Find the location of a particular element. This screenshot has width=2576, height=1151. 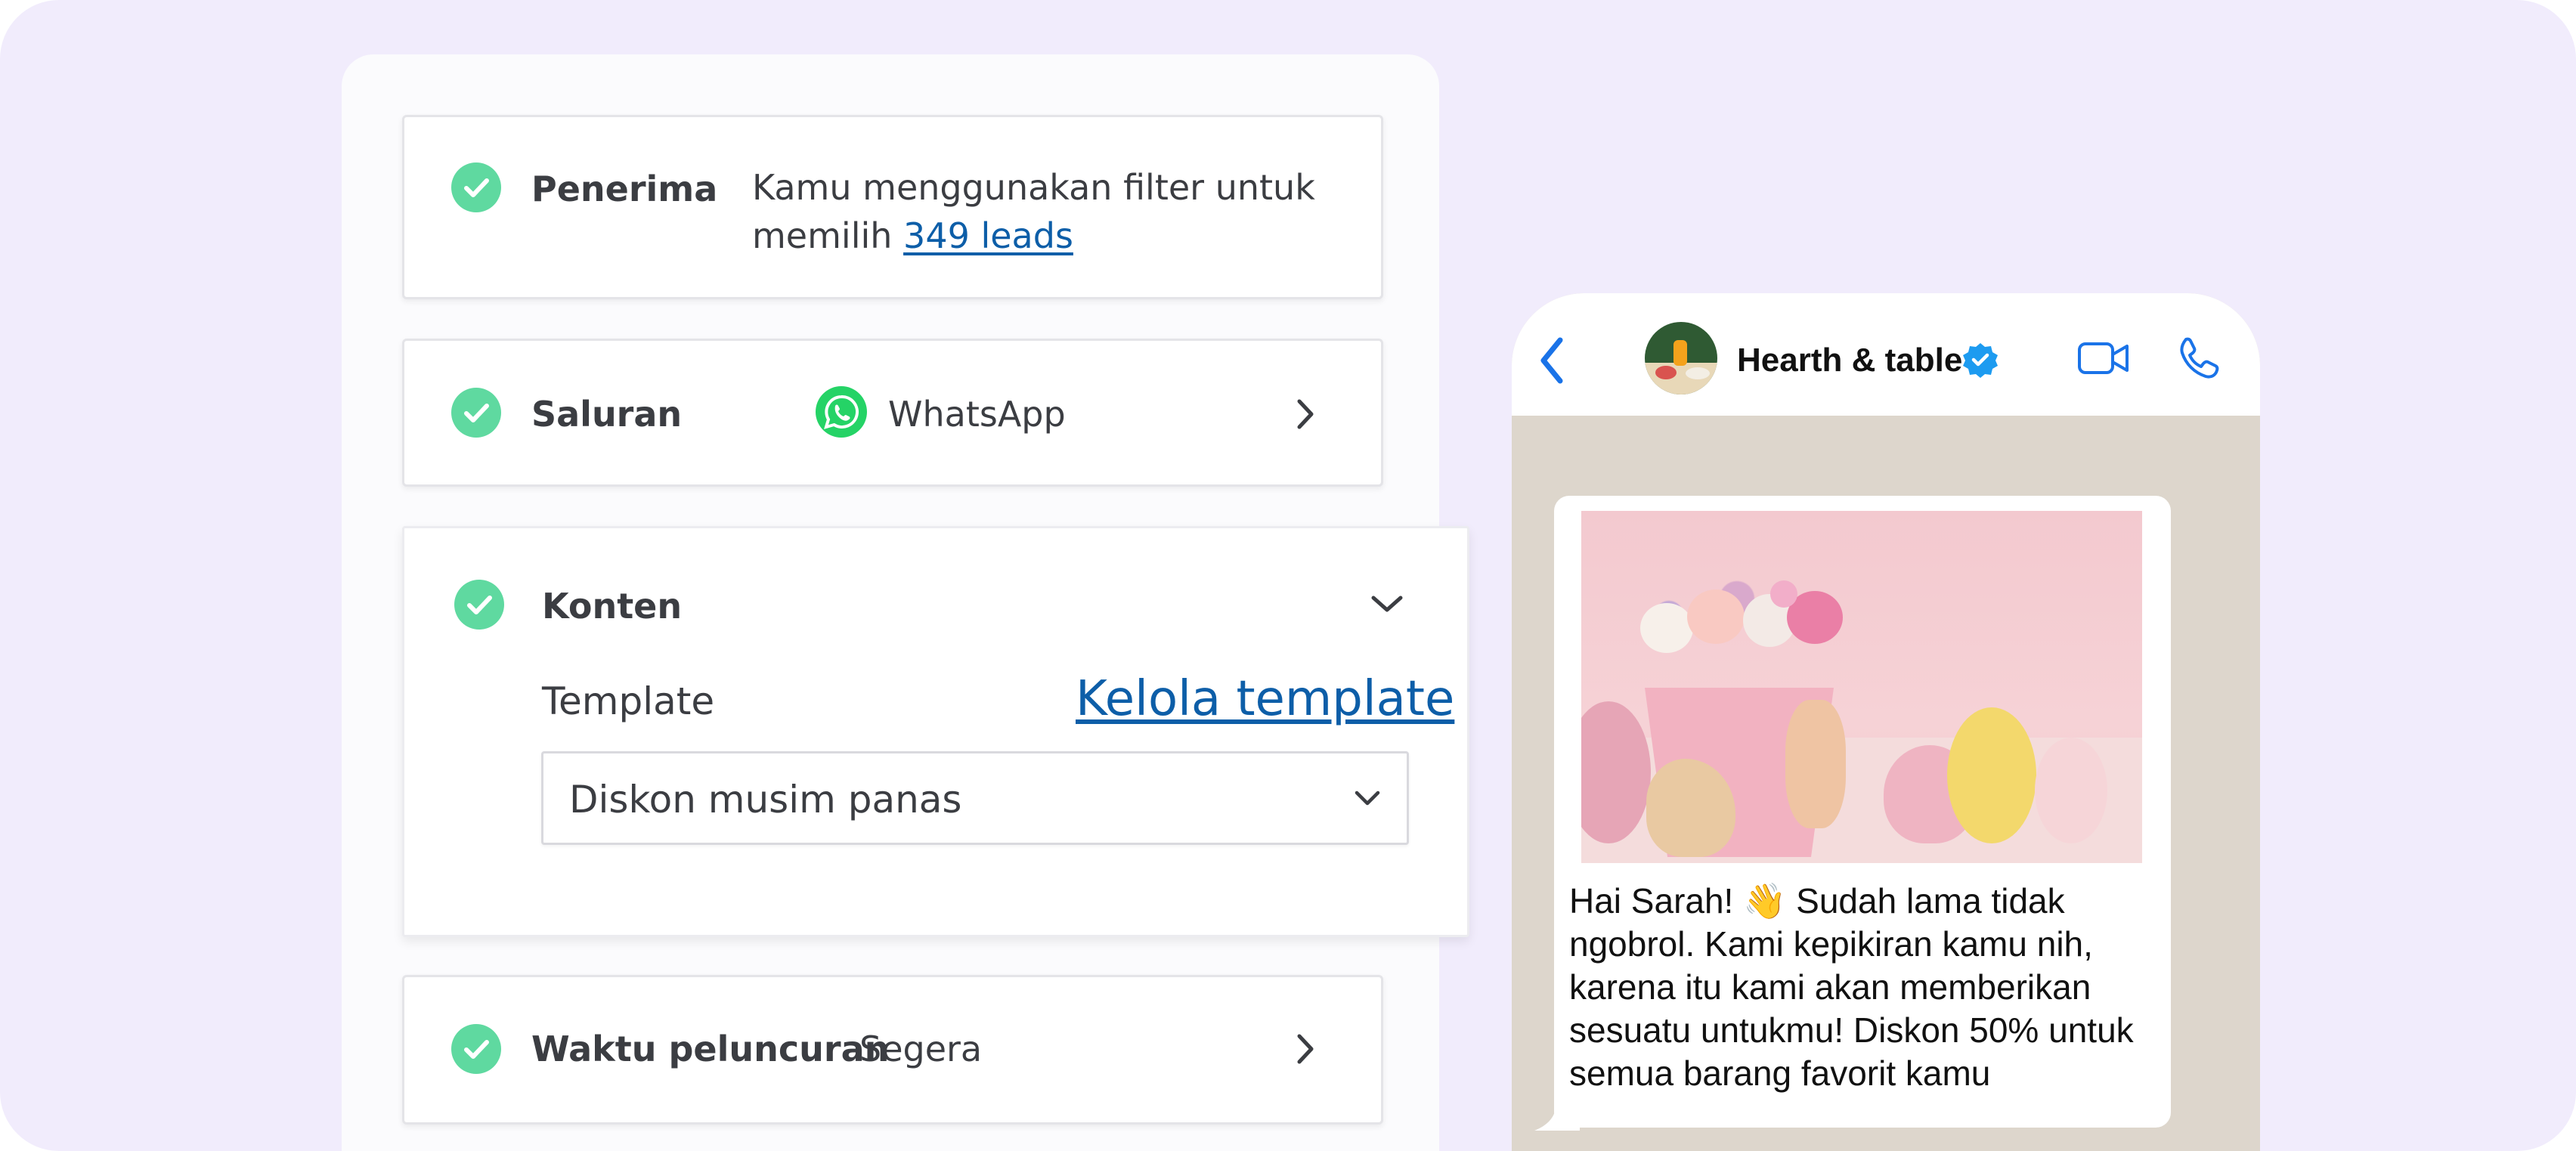

channel-label: Saluran is located at coordinates (607, 415).